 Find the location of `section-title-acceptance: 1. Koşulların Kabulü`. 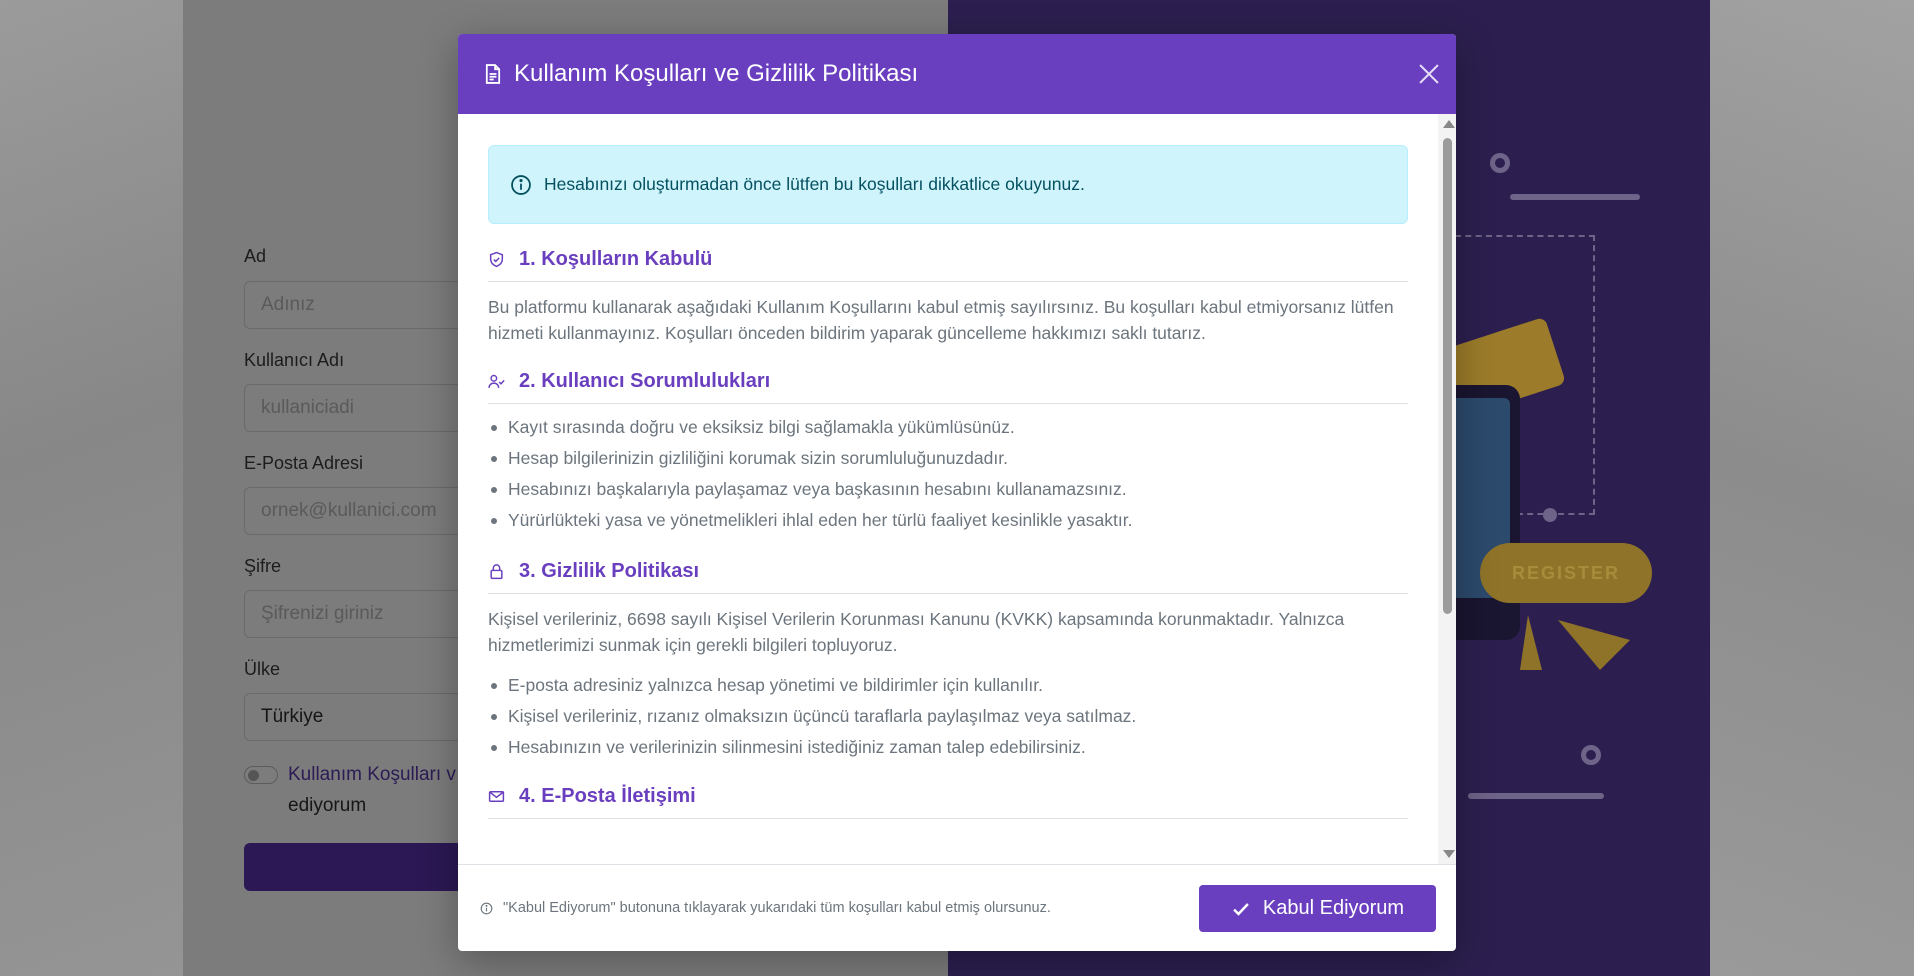

section-title-acceptance: 1. Koşulların Kabulü is located at coordinates (948, 265).